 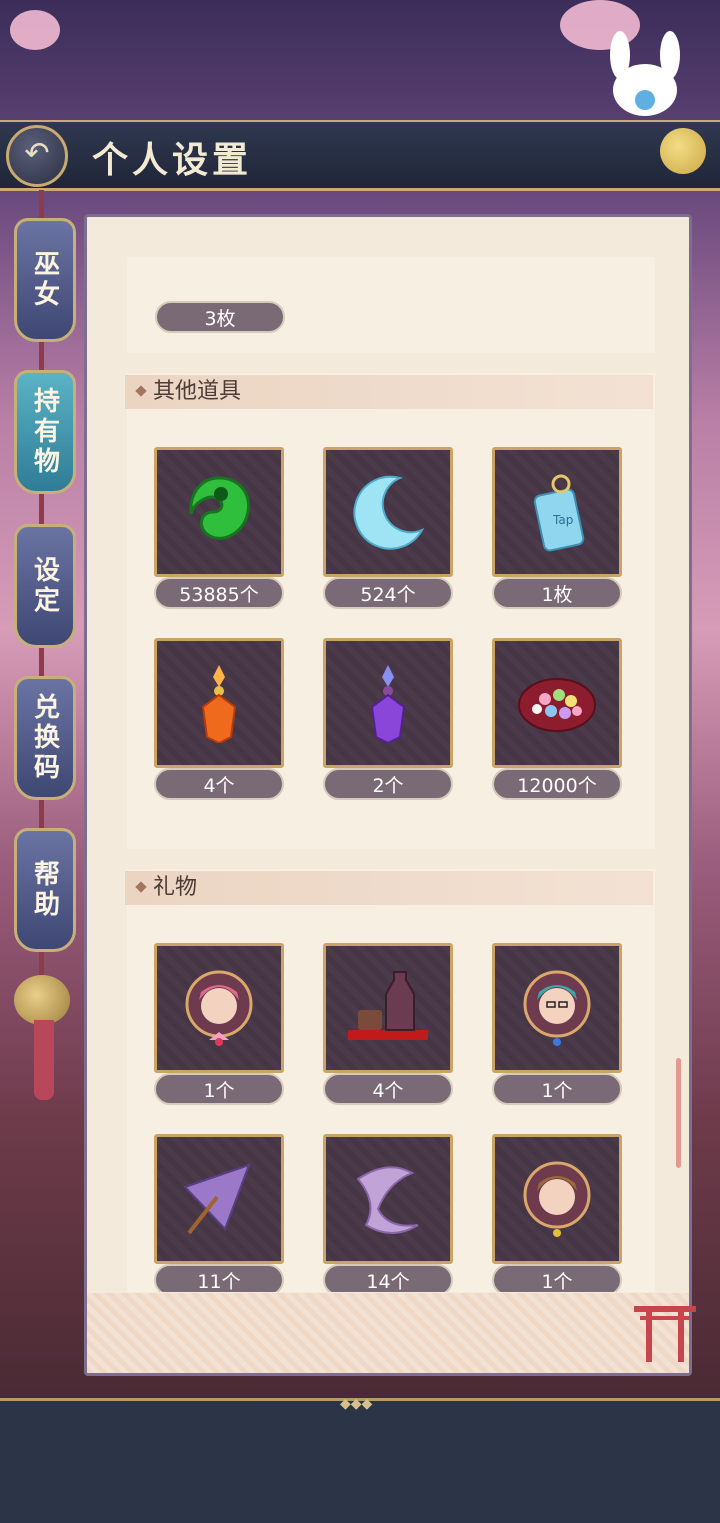 I want to click on moon-decoration-icon, so click(x=683, y=151).